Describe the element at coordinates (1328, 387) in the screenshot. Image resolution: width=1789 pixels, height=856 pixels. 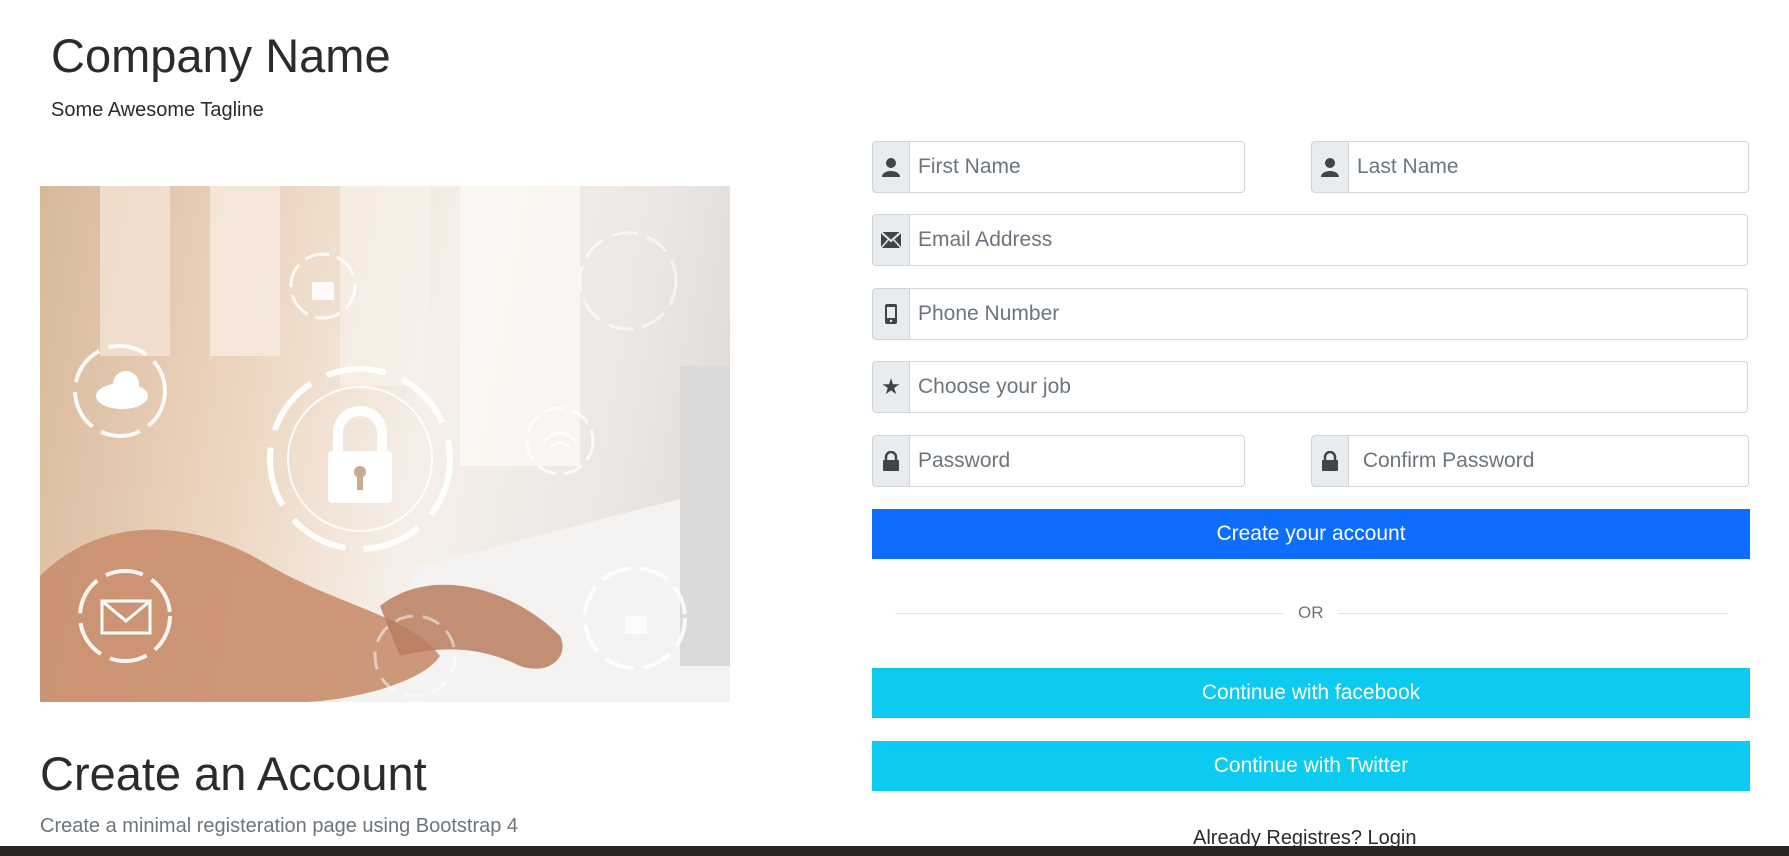
I see `job-select` at that location.